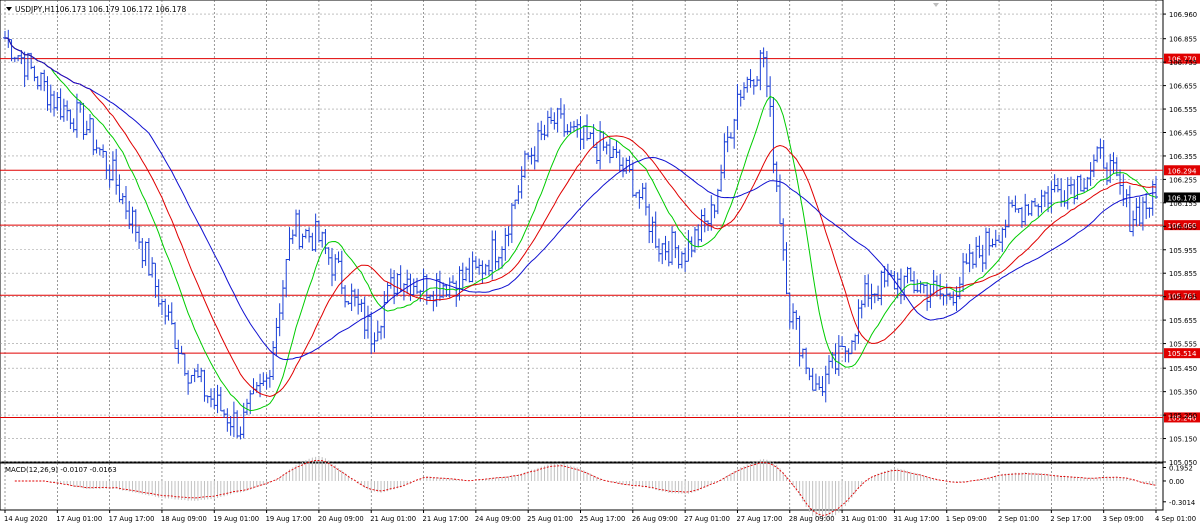 Image resolution: width=1200 pixels, height=529 pixels. I want to click on price-tick-label: 105.450, so click(1183, 369).